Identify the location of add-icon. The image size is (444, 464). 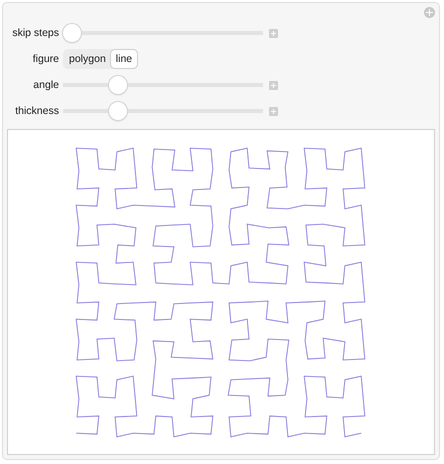
(429, 12).